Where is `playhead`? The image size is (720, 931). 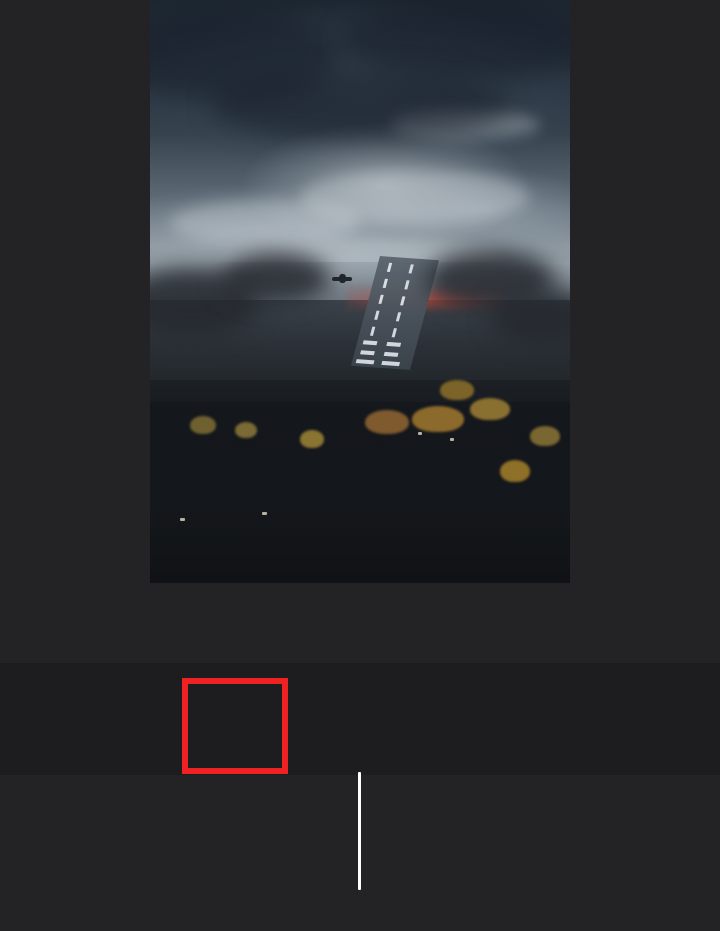 playhead is located at coordinates (359, 831).